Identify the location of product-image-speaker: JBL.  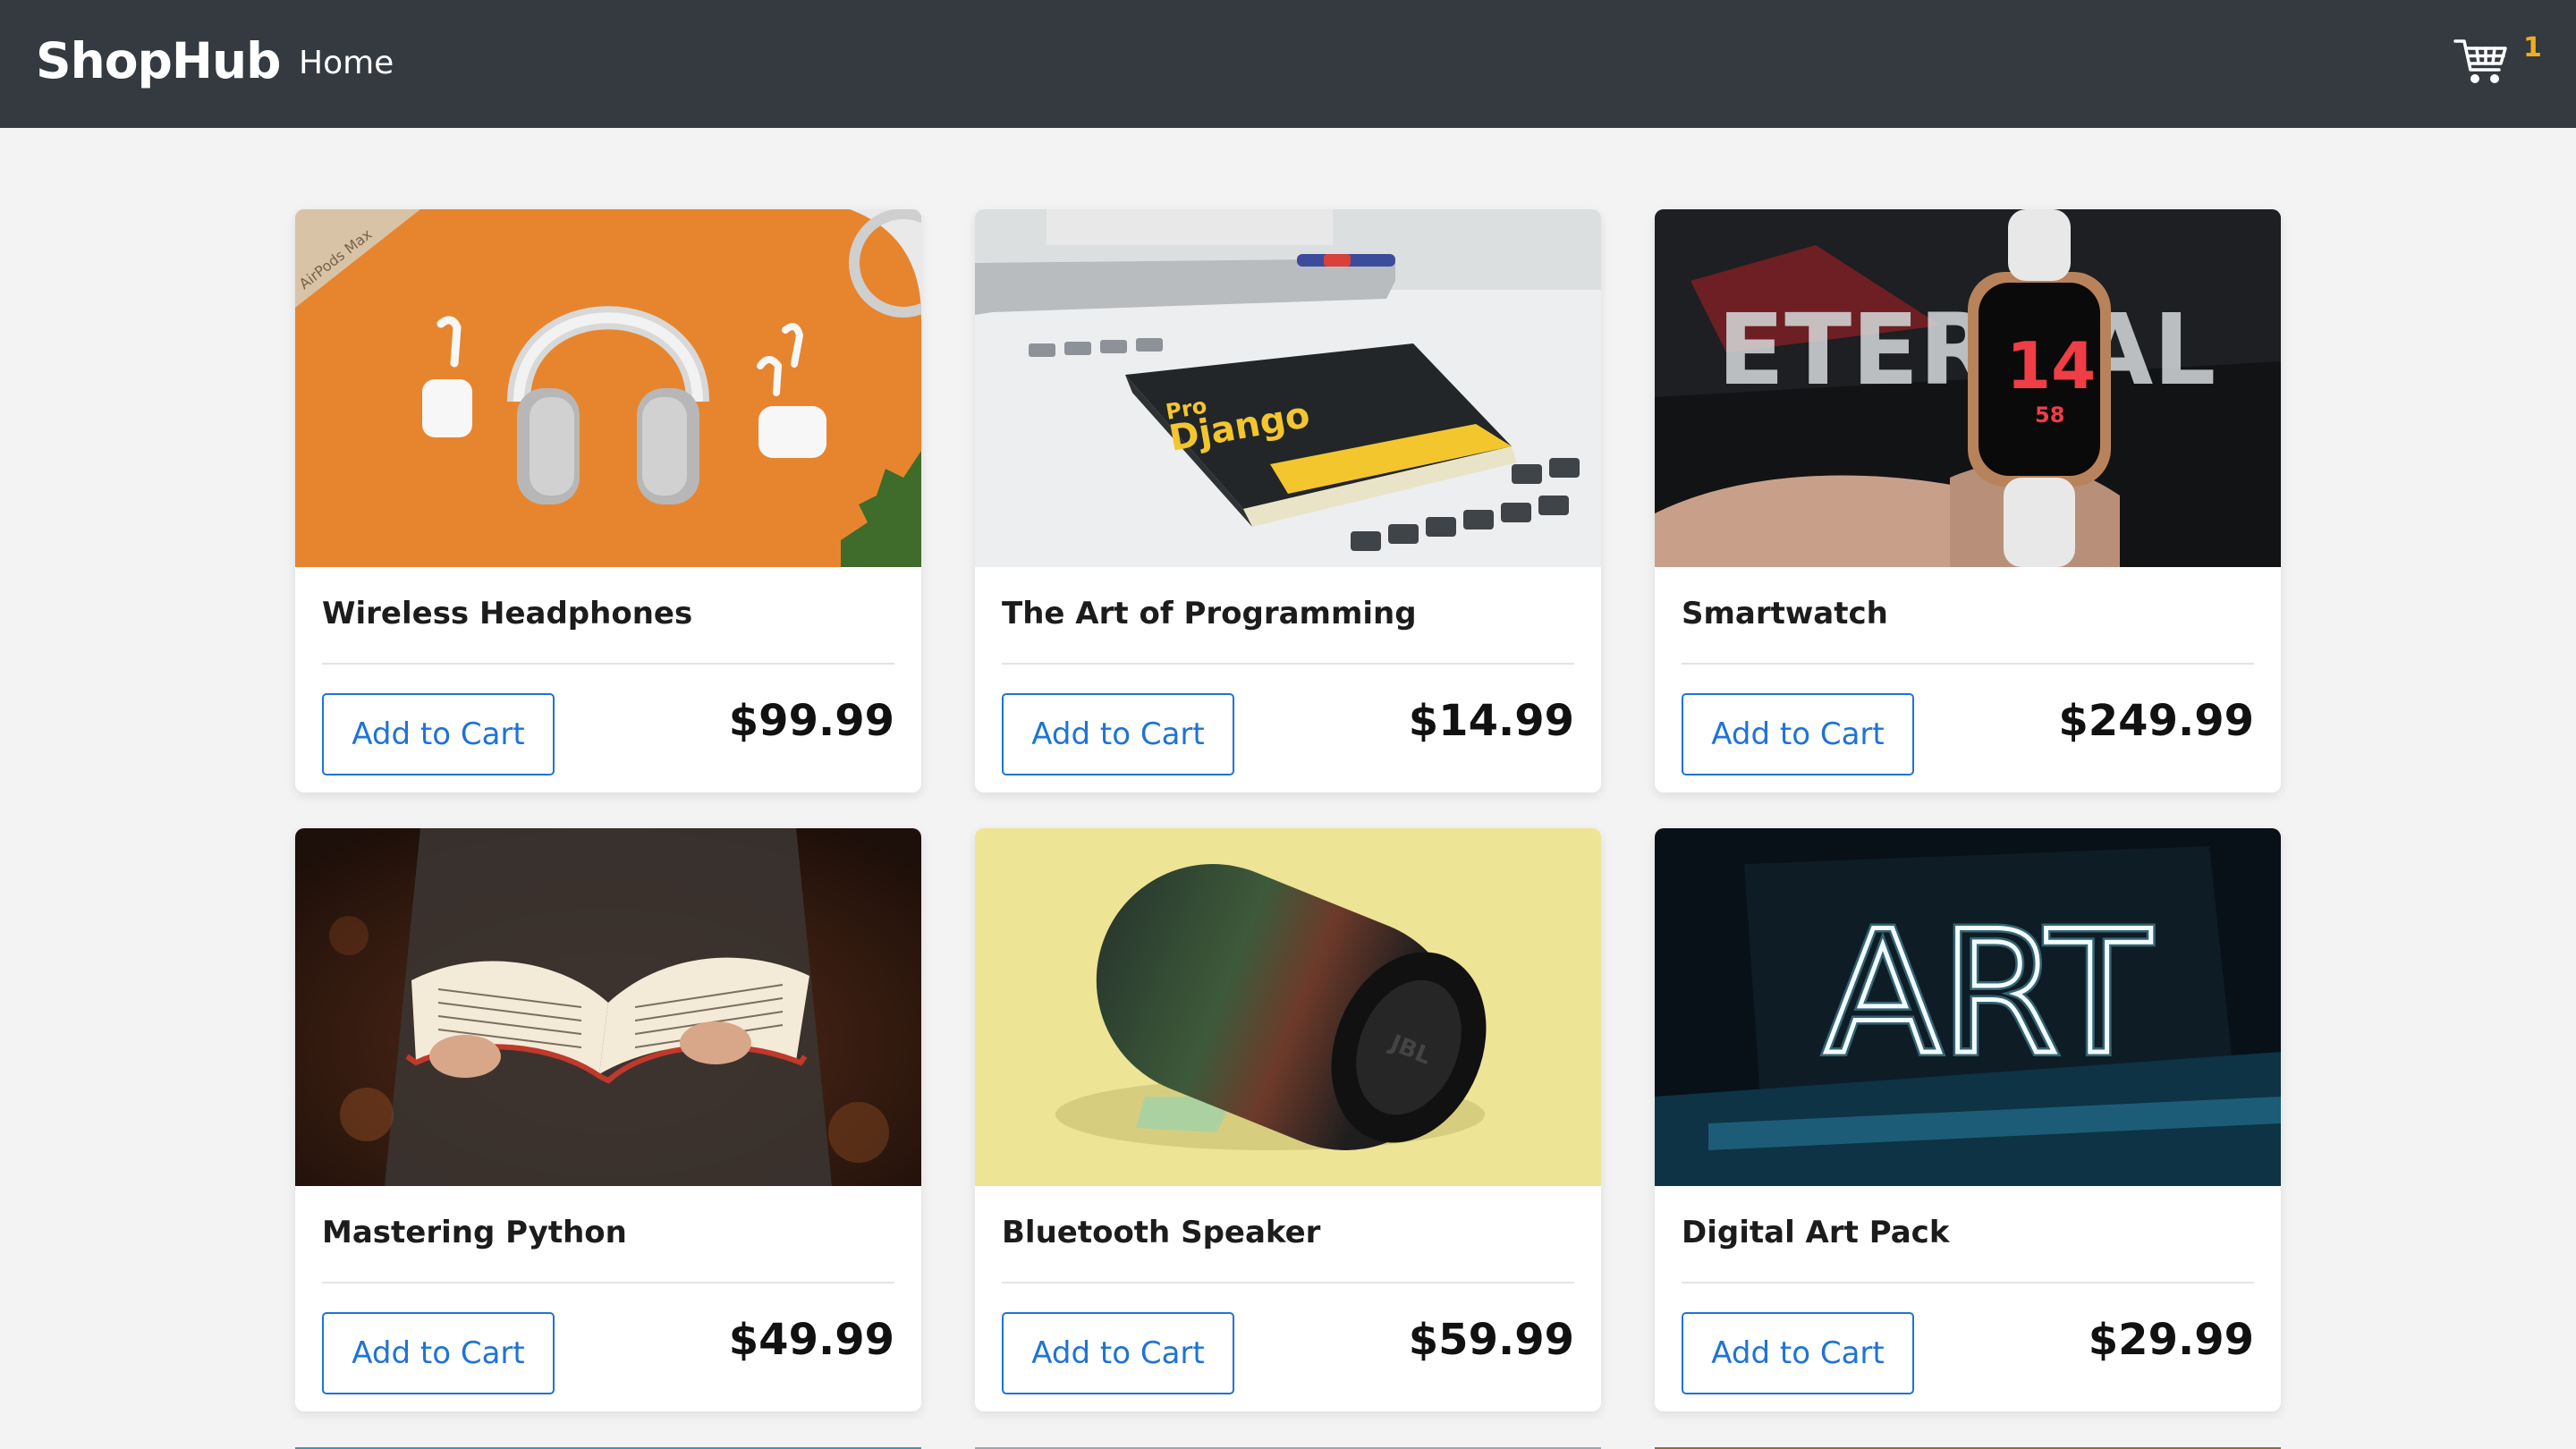
(1288, 1007).